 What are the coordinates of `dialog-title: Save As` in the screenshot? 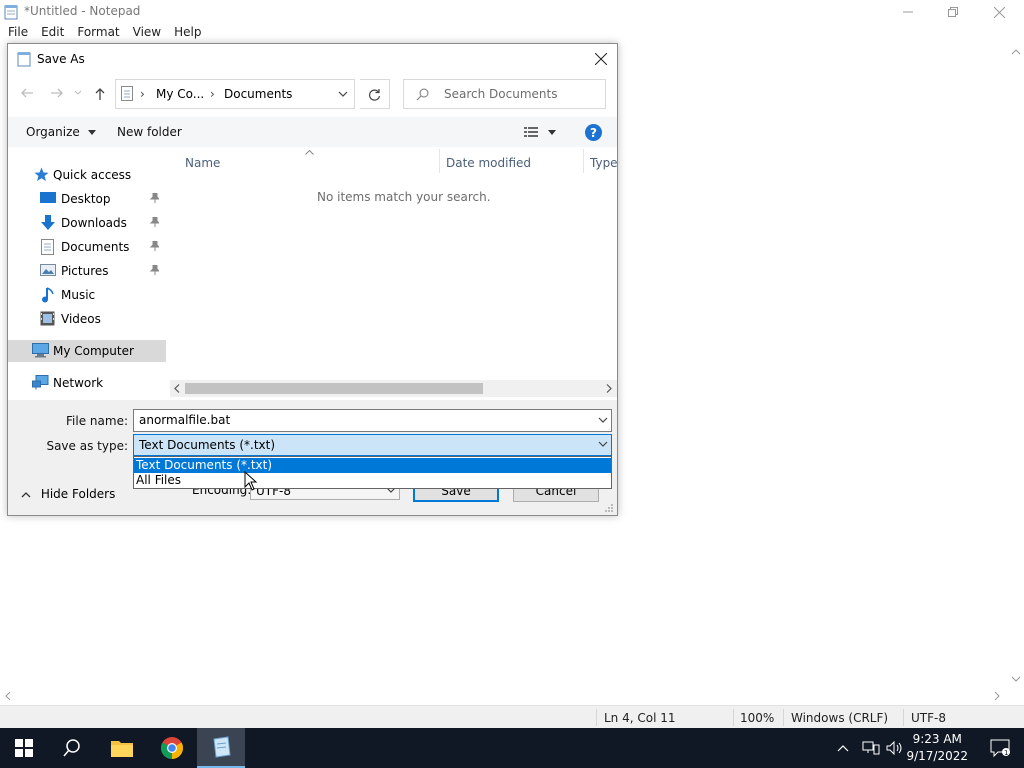 It's located at (61, 59).